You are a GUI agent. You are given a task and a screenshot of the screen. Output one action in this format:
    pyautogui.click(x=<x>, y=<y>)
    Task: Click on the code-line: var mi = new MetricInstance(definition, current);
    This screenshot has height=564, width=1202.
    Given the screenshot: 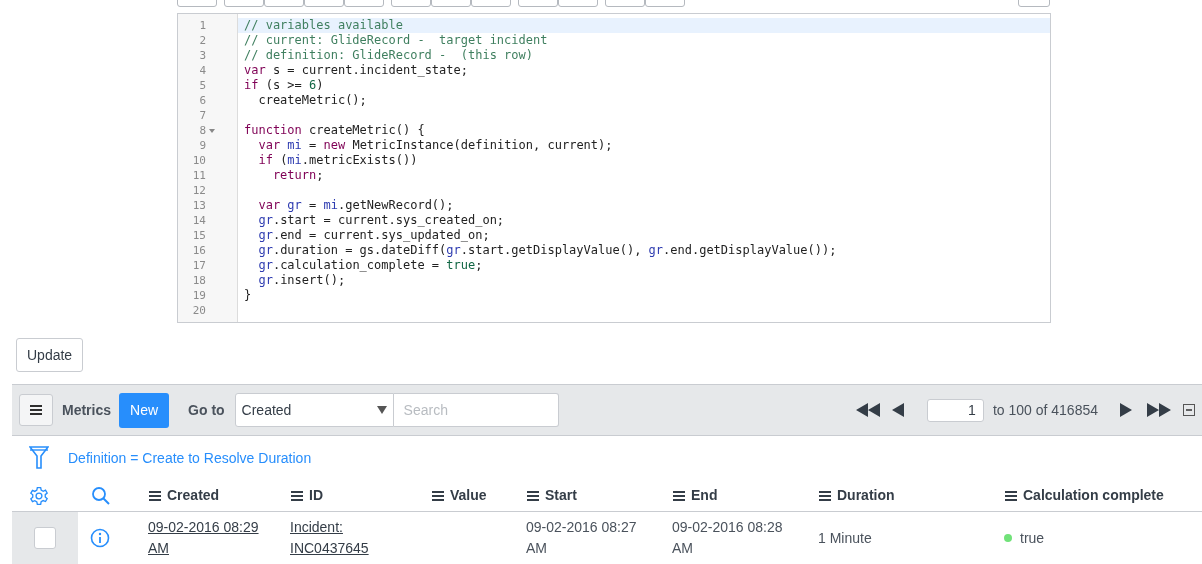 What is the action you would take?
    pyautogui.click(x=435, y=145)
    